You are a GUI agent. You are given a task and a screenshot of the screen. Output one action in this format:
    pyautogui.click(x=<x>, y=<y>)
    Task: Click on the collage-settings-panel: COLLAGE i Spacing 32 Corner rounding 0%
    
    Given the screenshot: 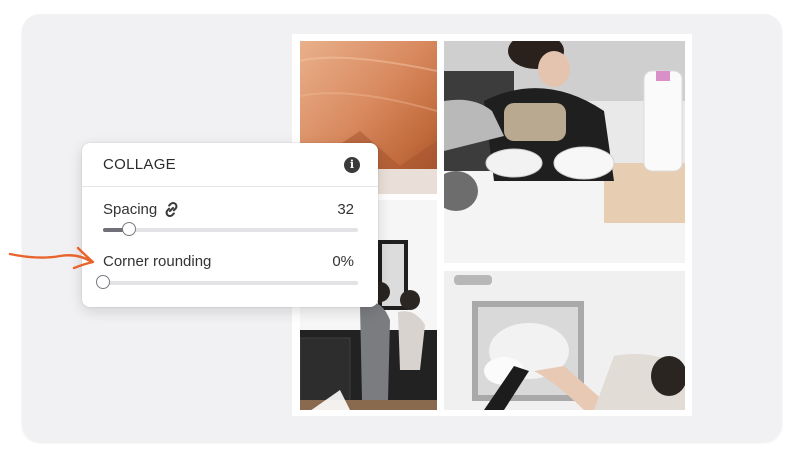 What is the action you would take?
    pyautogui.click(x=230, y=225)
    